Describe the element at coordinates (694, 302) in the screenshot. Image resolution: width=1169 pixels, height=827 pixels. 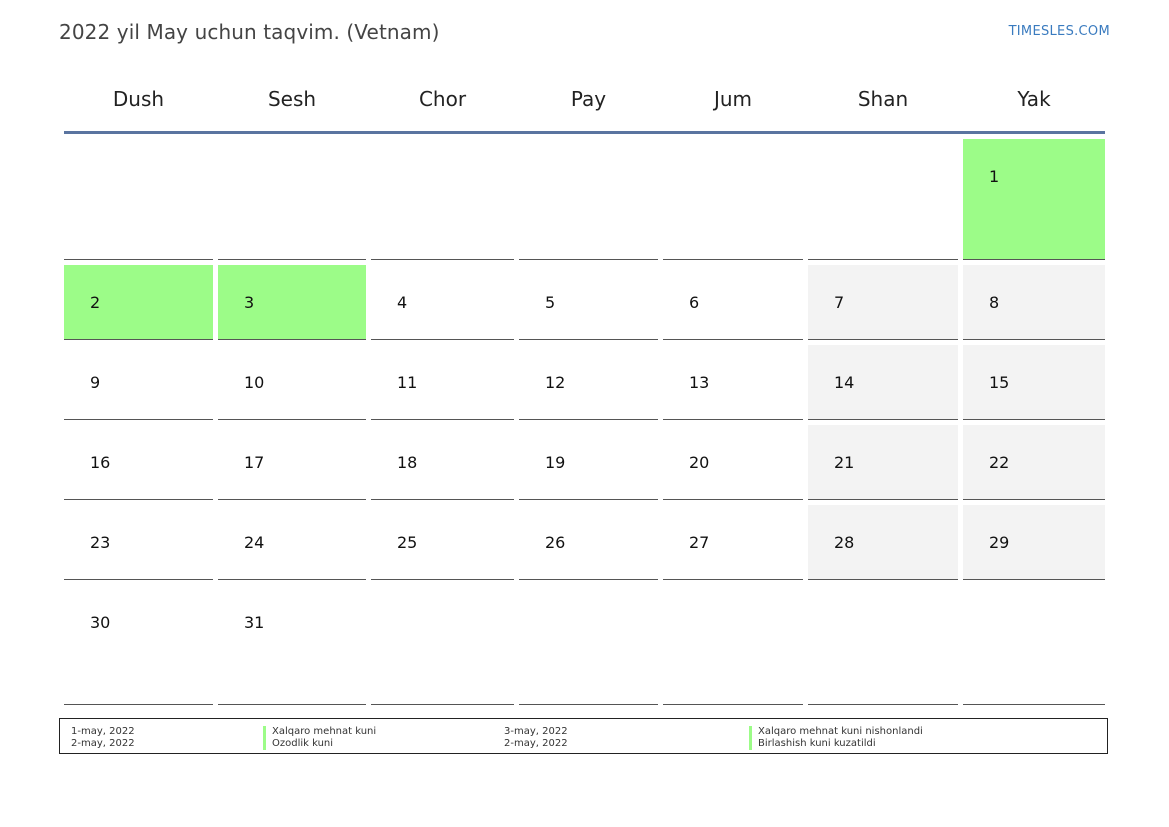
I see `day-number: 6` at that location.